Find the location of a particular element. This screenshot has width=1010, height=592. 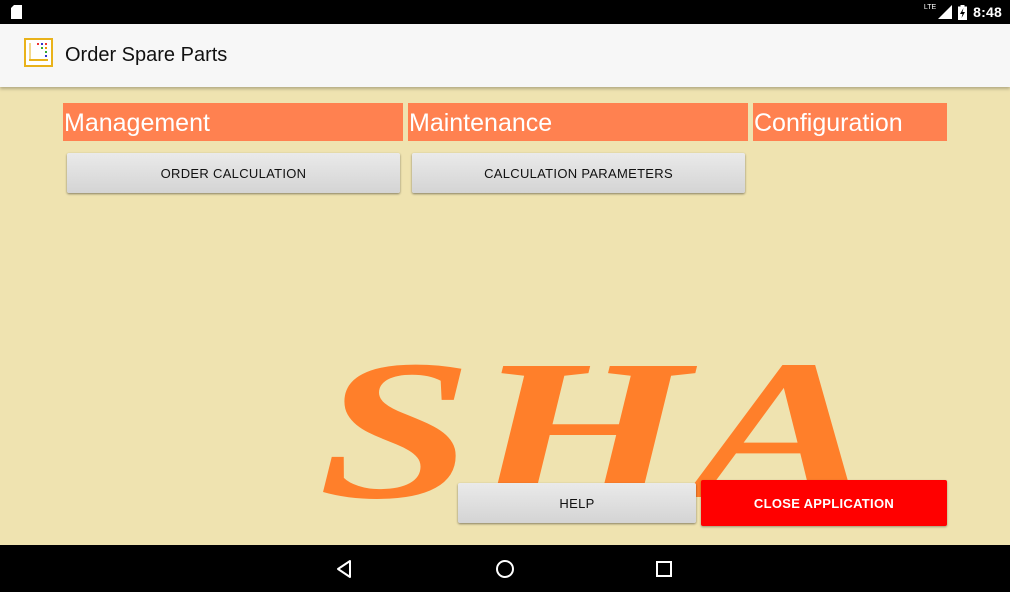

clock: 8:48 is located at coordinates (987, 12).